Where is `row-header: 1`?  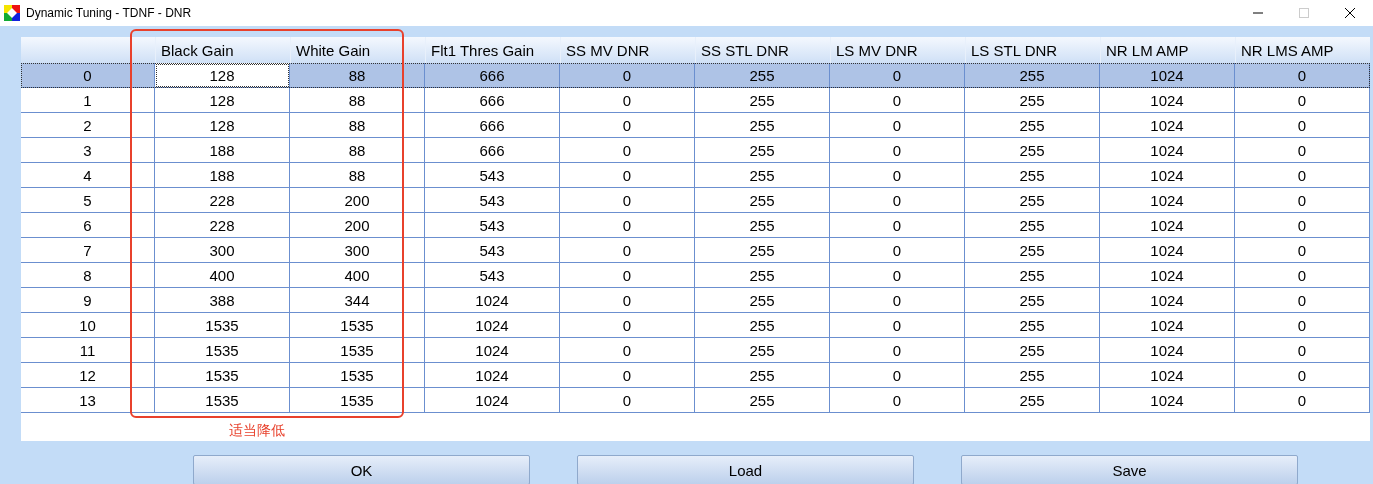
row-header: 1 is located at coordinates (88, 100).